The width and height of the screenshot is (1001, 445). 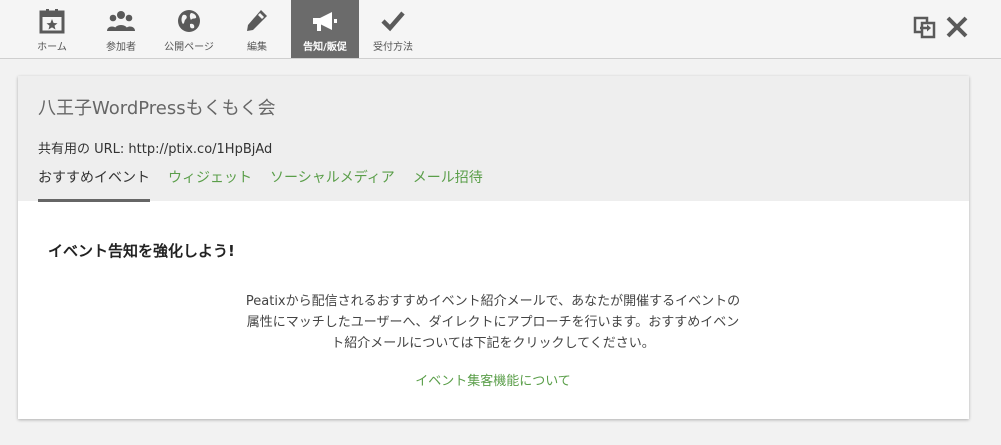 I want to click on users-icon, so click(x=121, y=21).